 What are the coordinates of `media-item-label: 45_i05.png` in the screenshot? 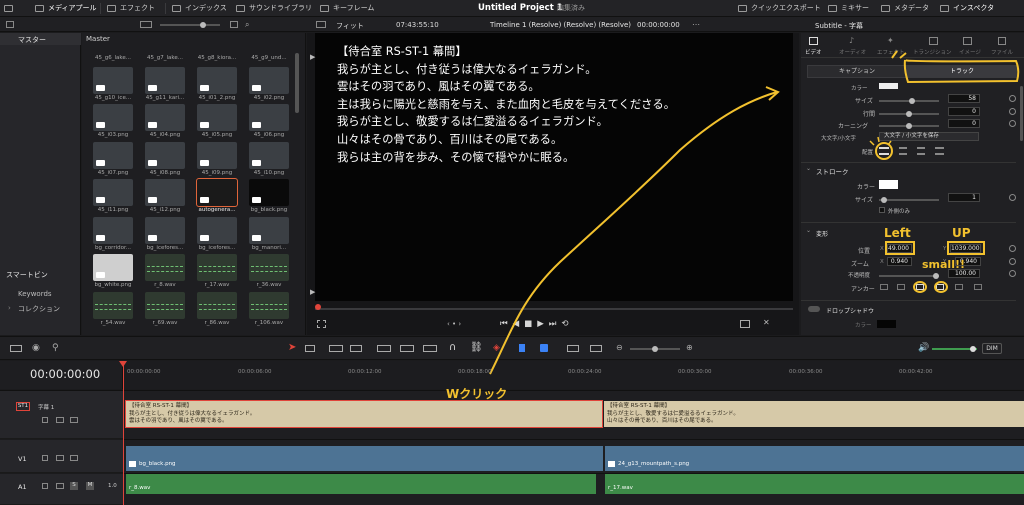 It's located at (217, 135).